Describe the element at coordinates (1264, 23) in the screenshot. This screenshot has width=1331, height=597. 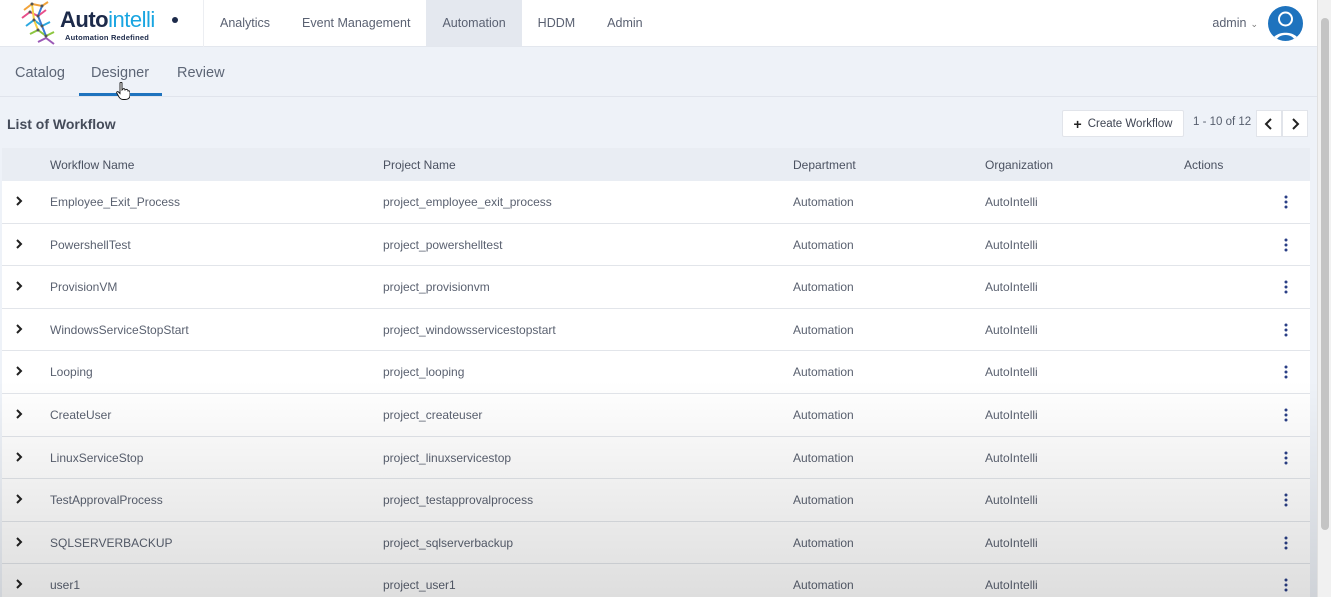
I see `user-area: admin ⌄` at that location.